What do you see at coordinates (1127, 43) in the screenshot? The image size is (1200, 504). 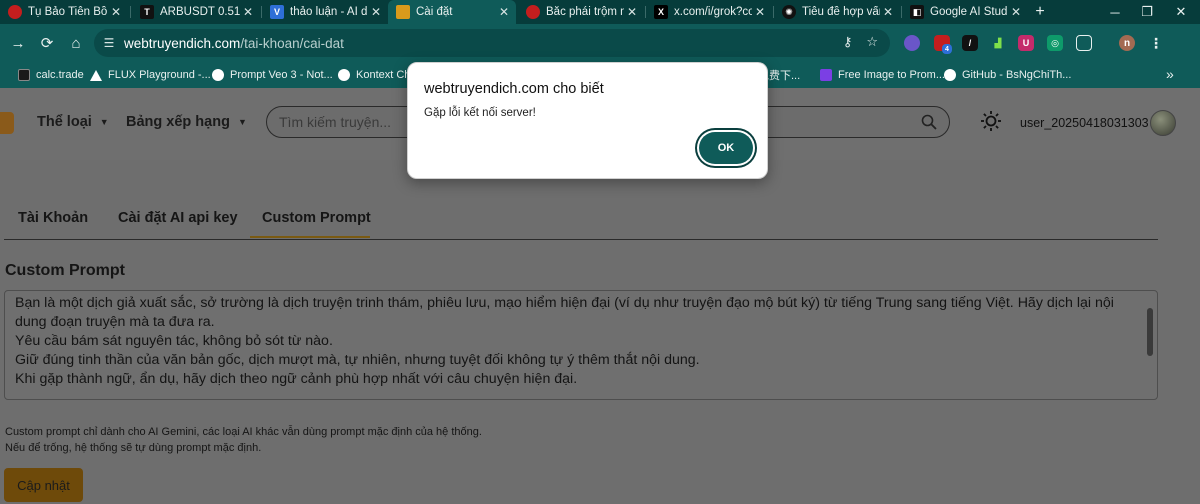 I see `profile-avatar-icon: n` at bounding box center [1127, 43].